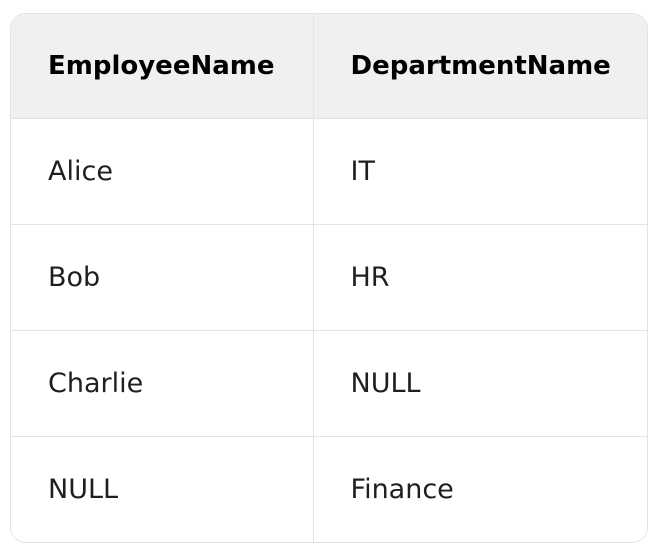  I want to click on column-header-department-name: DepartmentName, so click(480, 66).